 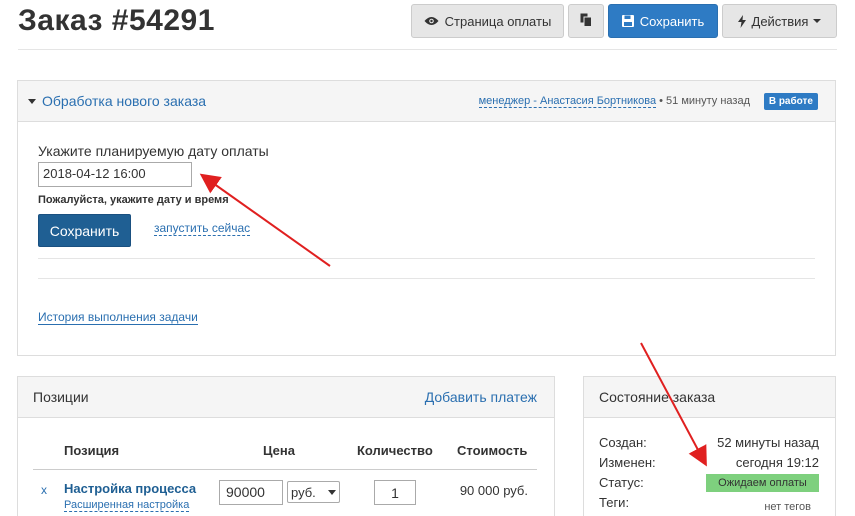 I want to click on task-manager-link: менеджер - Анастасия Бортникова, so click(x=567, y=101).